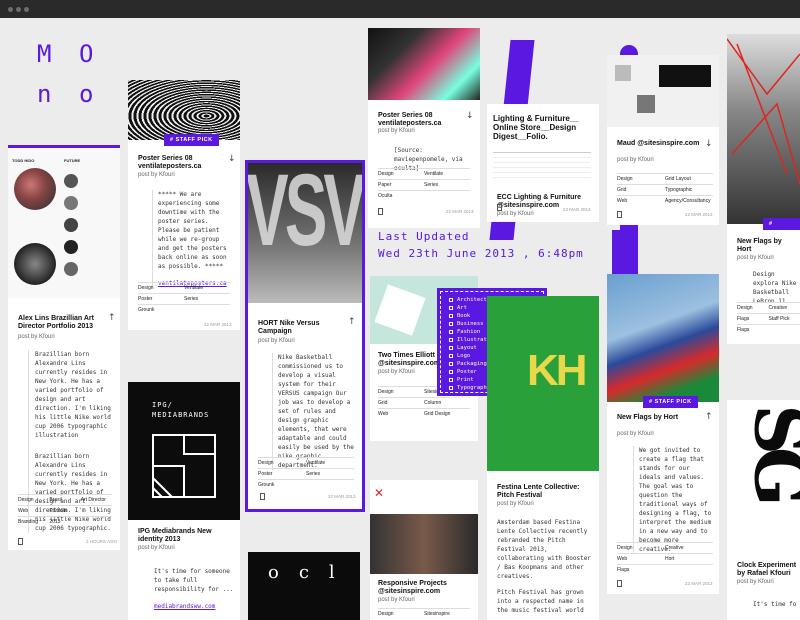 The height and width of the screenshot is (620, 800). What do you see at coordinates (784, 319) in the screenshot?
I see `table-cell: Staff Pick` at bounding box center [784, 319].